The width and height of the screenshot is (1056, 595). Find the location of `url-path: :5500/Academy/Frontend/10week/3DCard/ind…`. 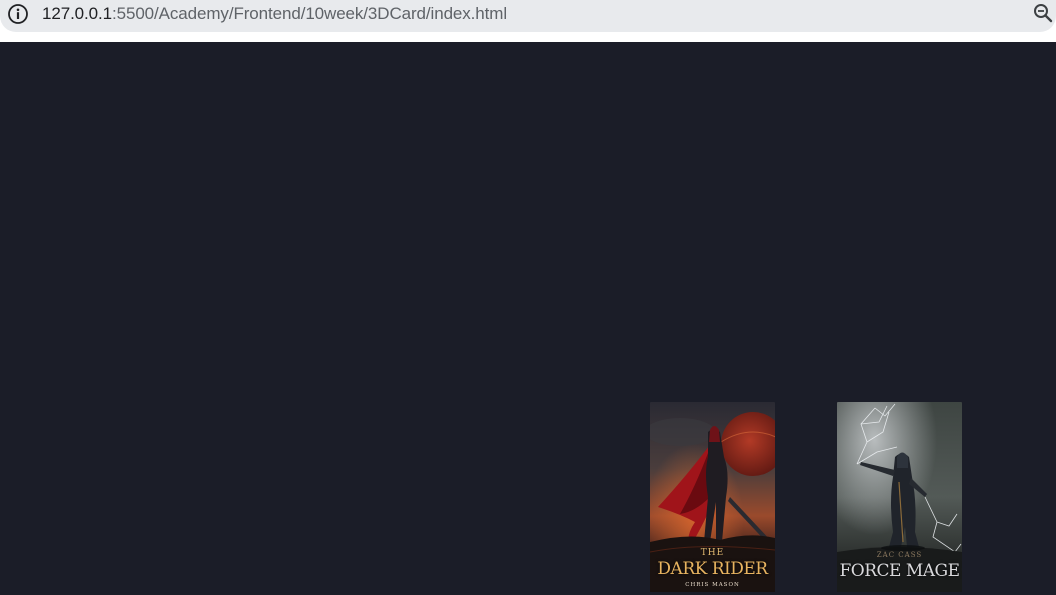

url-path: :5500/Academy/Frontend/10week/3DCard/ind… is located at coordinates (310, 13).